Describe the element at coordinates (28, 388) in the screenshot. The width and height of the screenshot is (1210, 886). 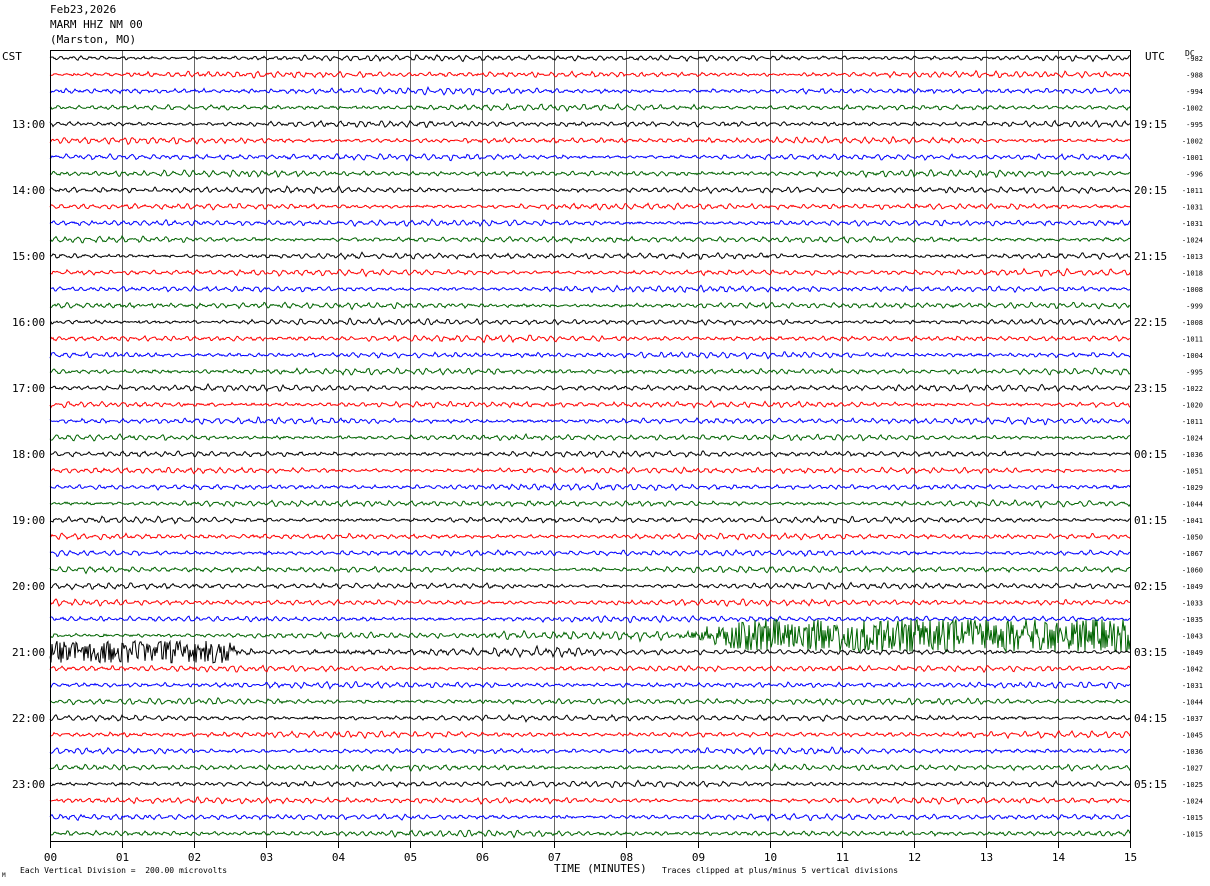
I see `left-hour-label: 17:00` at that location.